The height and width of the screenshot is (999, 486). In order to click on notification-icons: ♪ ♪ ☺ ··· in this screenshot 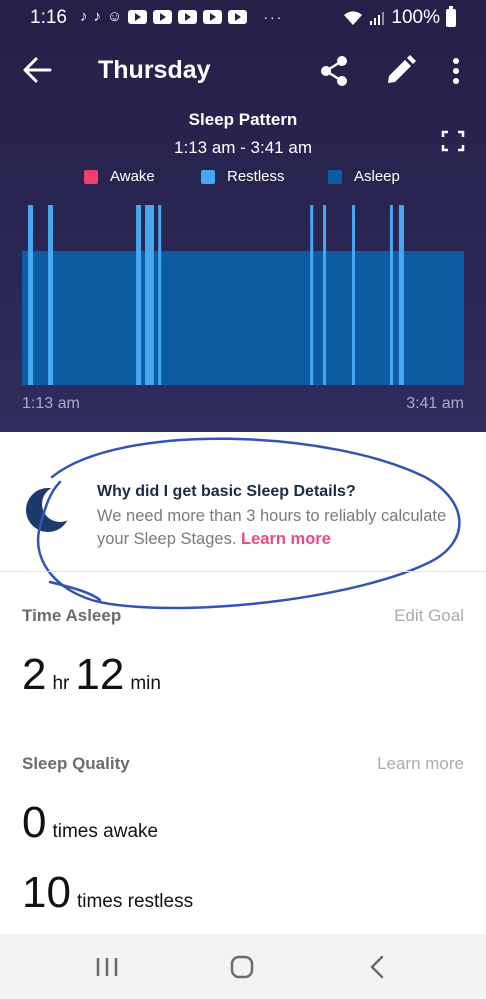, I will do `click(181, 16)`.